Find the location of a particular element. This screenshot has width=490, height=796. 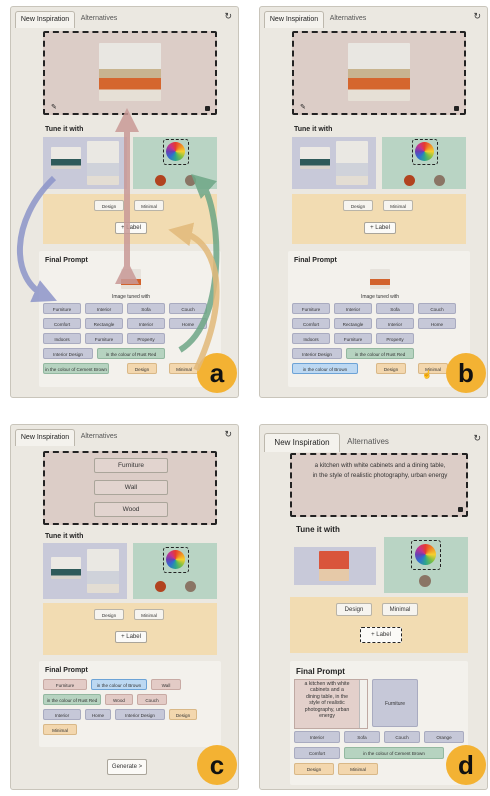

final-side-chip: Furniture is located at coordinates (395, 703).